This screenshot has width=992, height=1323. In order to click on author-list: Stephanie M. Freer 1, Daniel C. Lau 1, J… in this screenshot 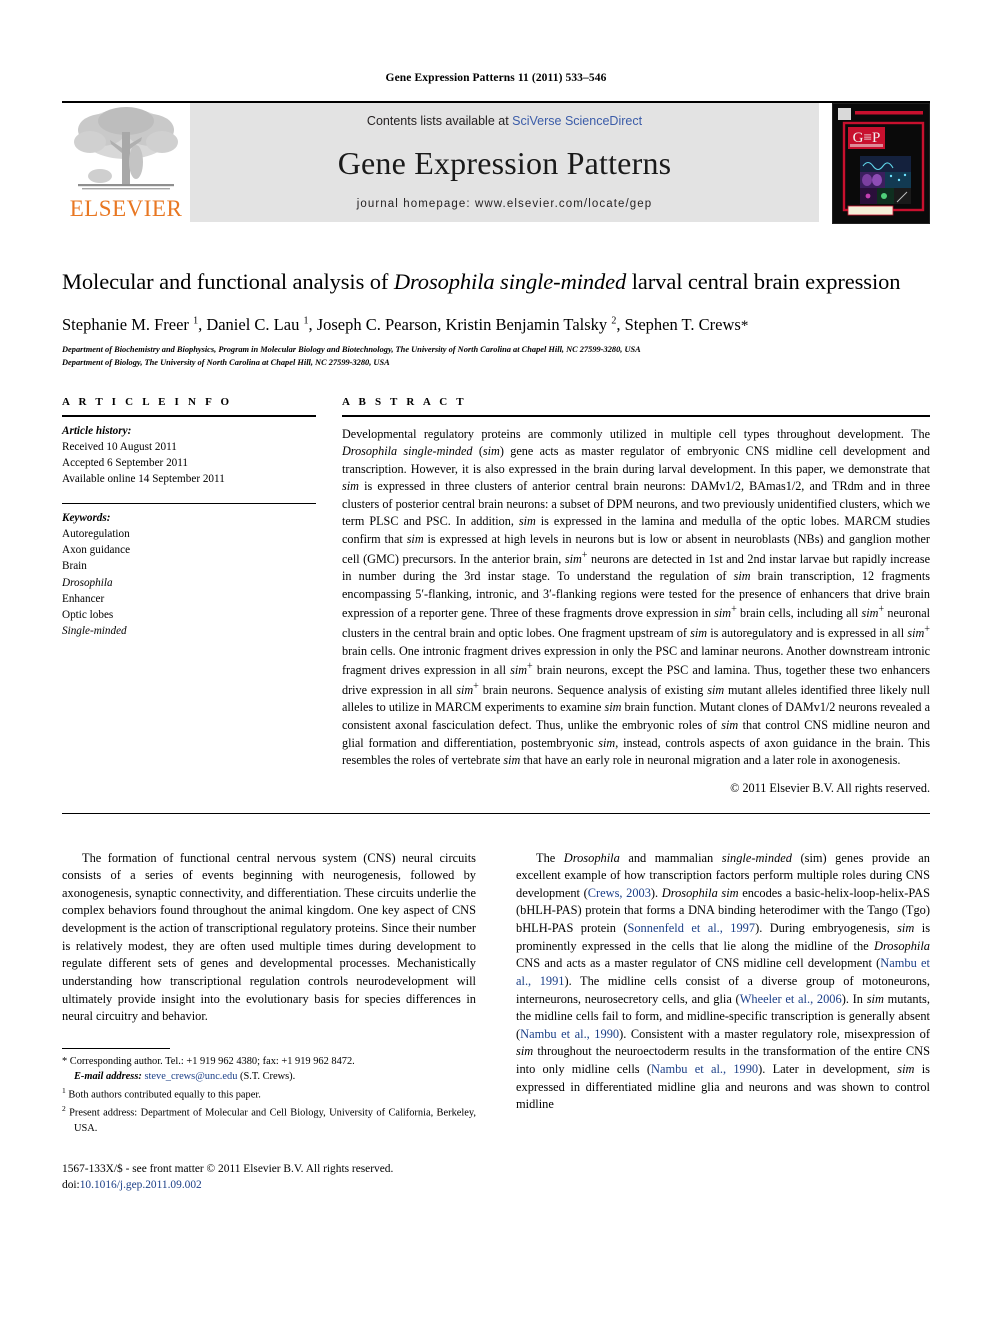, I will do `click(405, 325)`.